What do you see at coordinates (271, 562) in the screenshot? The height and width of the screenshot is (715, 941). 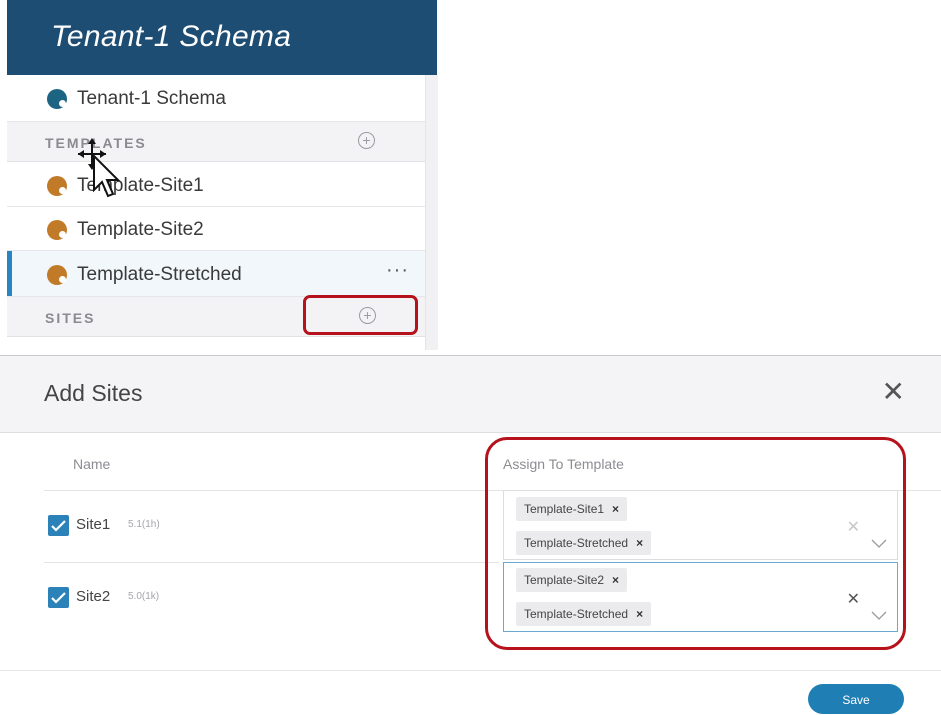 I see `row-divider` at bounding box center [271, 562].